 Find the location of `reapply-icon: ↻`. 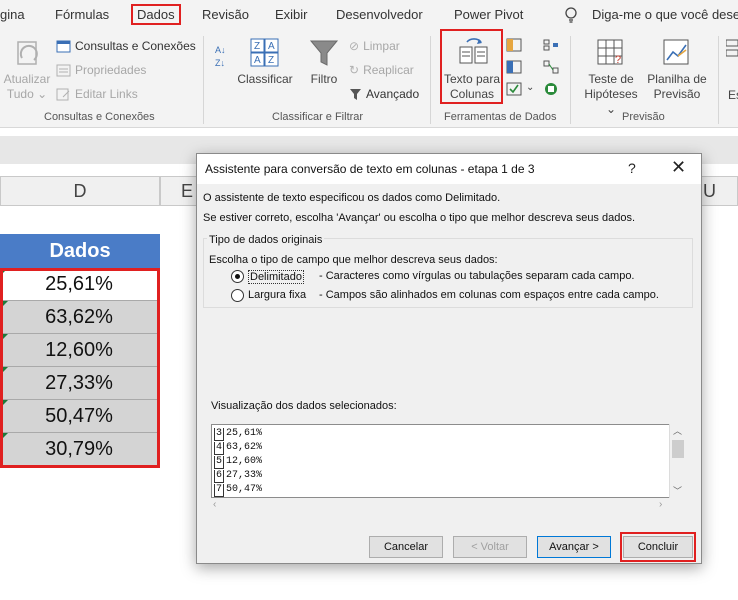

reapply-icon: ↻ is located at coordinates (354, 70).